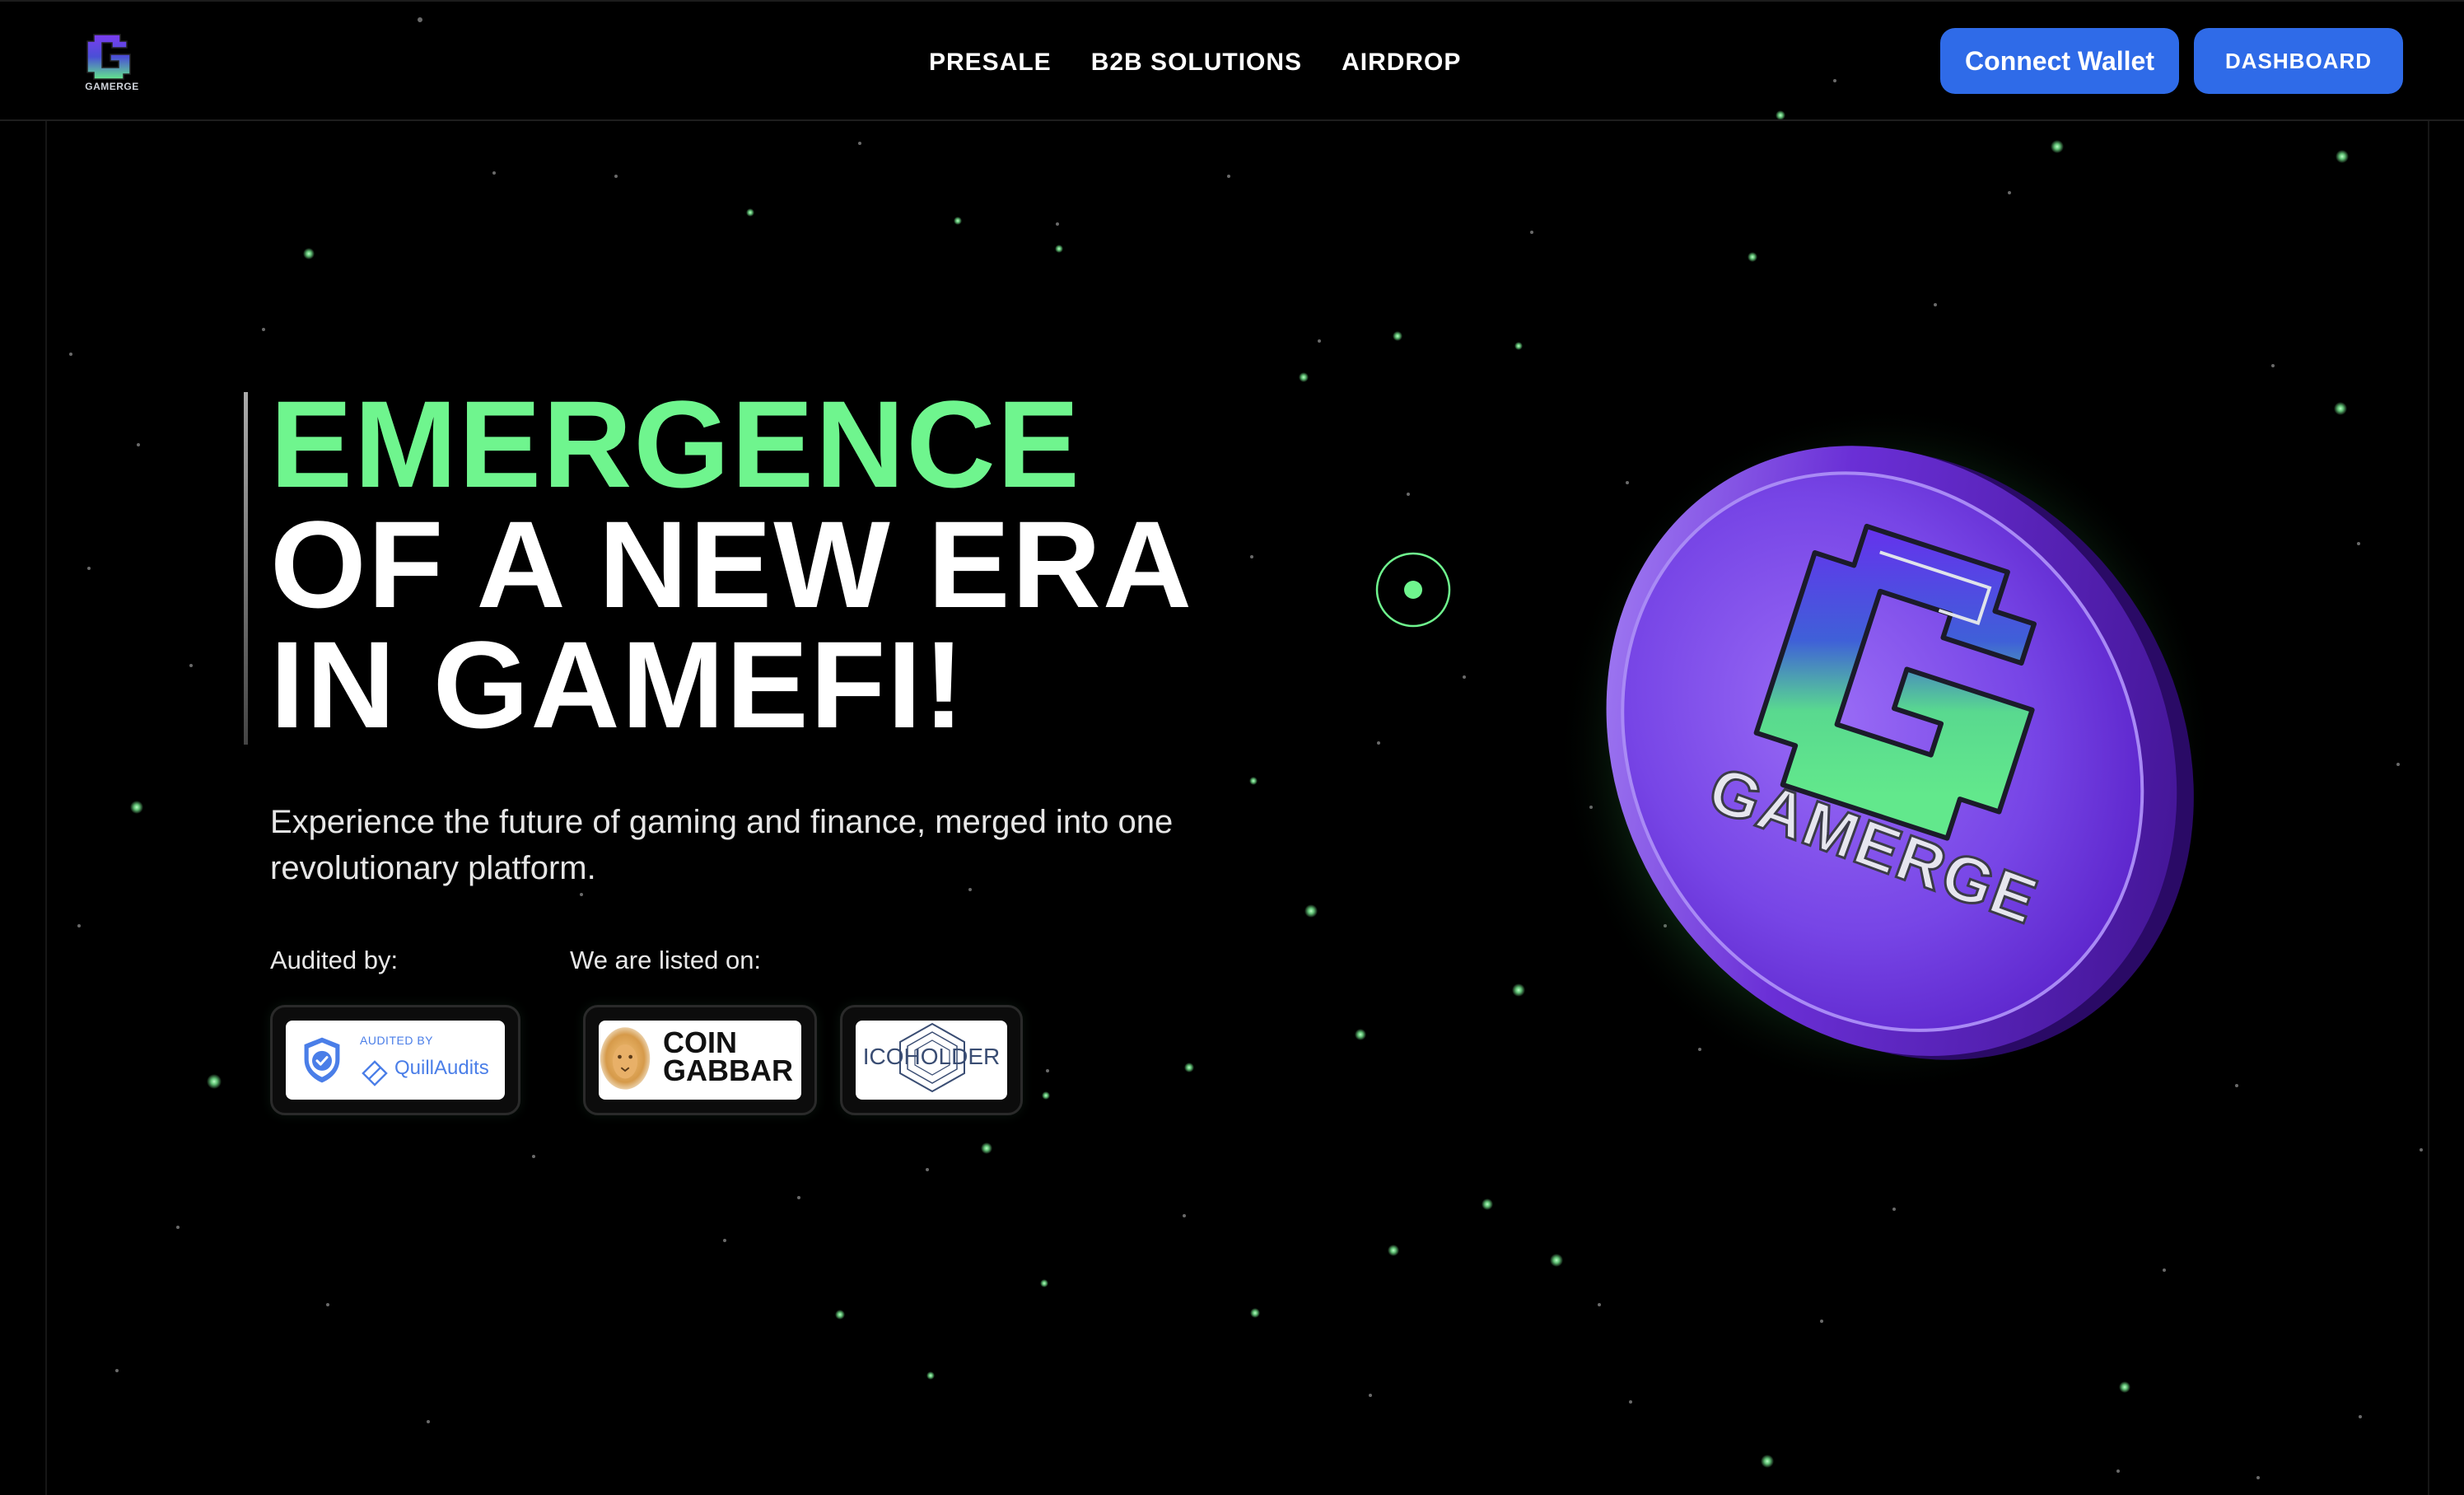  Describe the element at coordinates (931, 1056) in the screenshot. I see `icoholder-text: ICOHOLDER` at that location.